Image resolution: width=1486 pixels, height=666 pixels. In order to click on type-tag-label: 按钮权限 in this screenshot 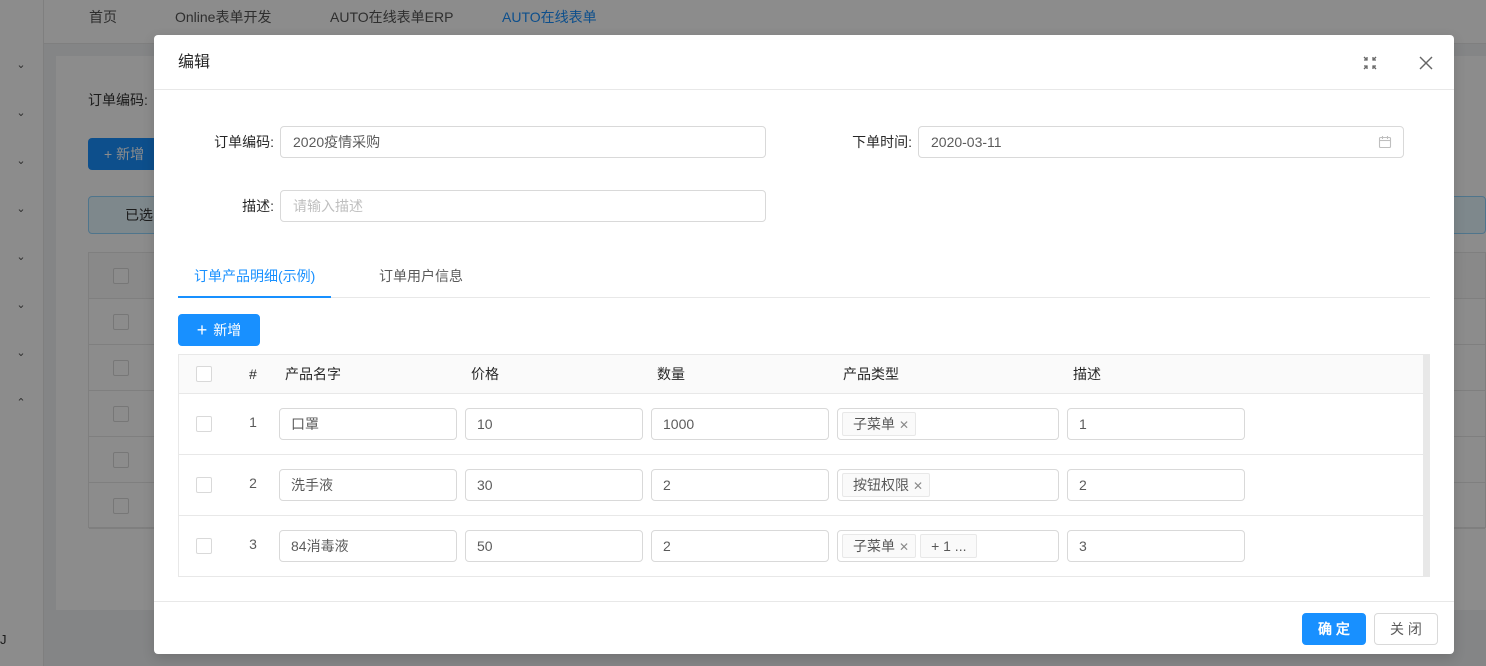, I will do `click(881, 485)`.